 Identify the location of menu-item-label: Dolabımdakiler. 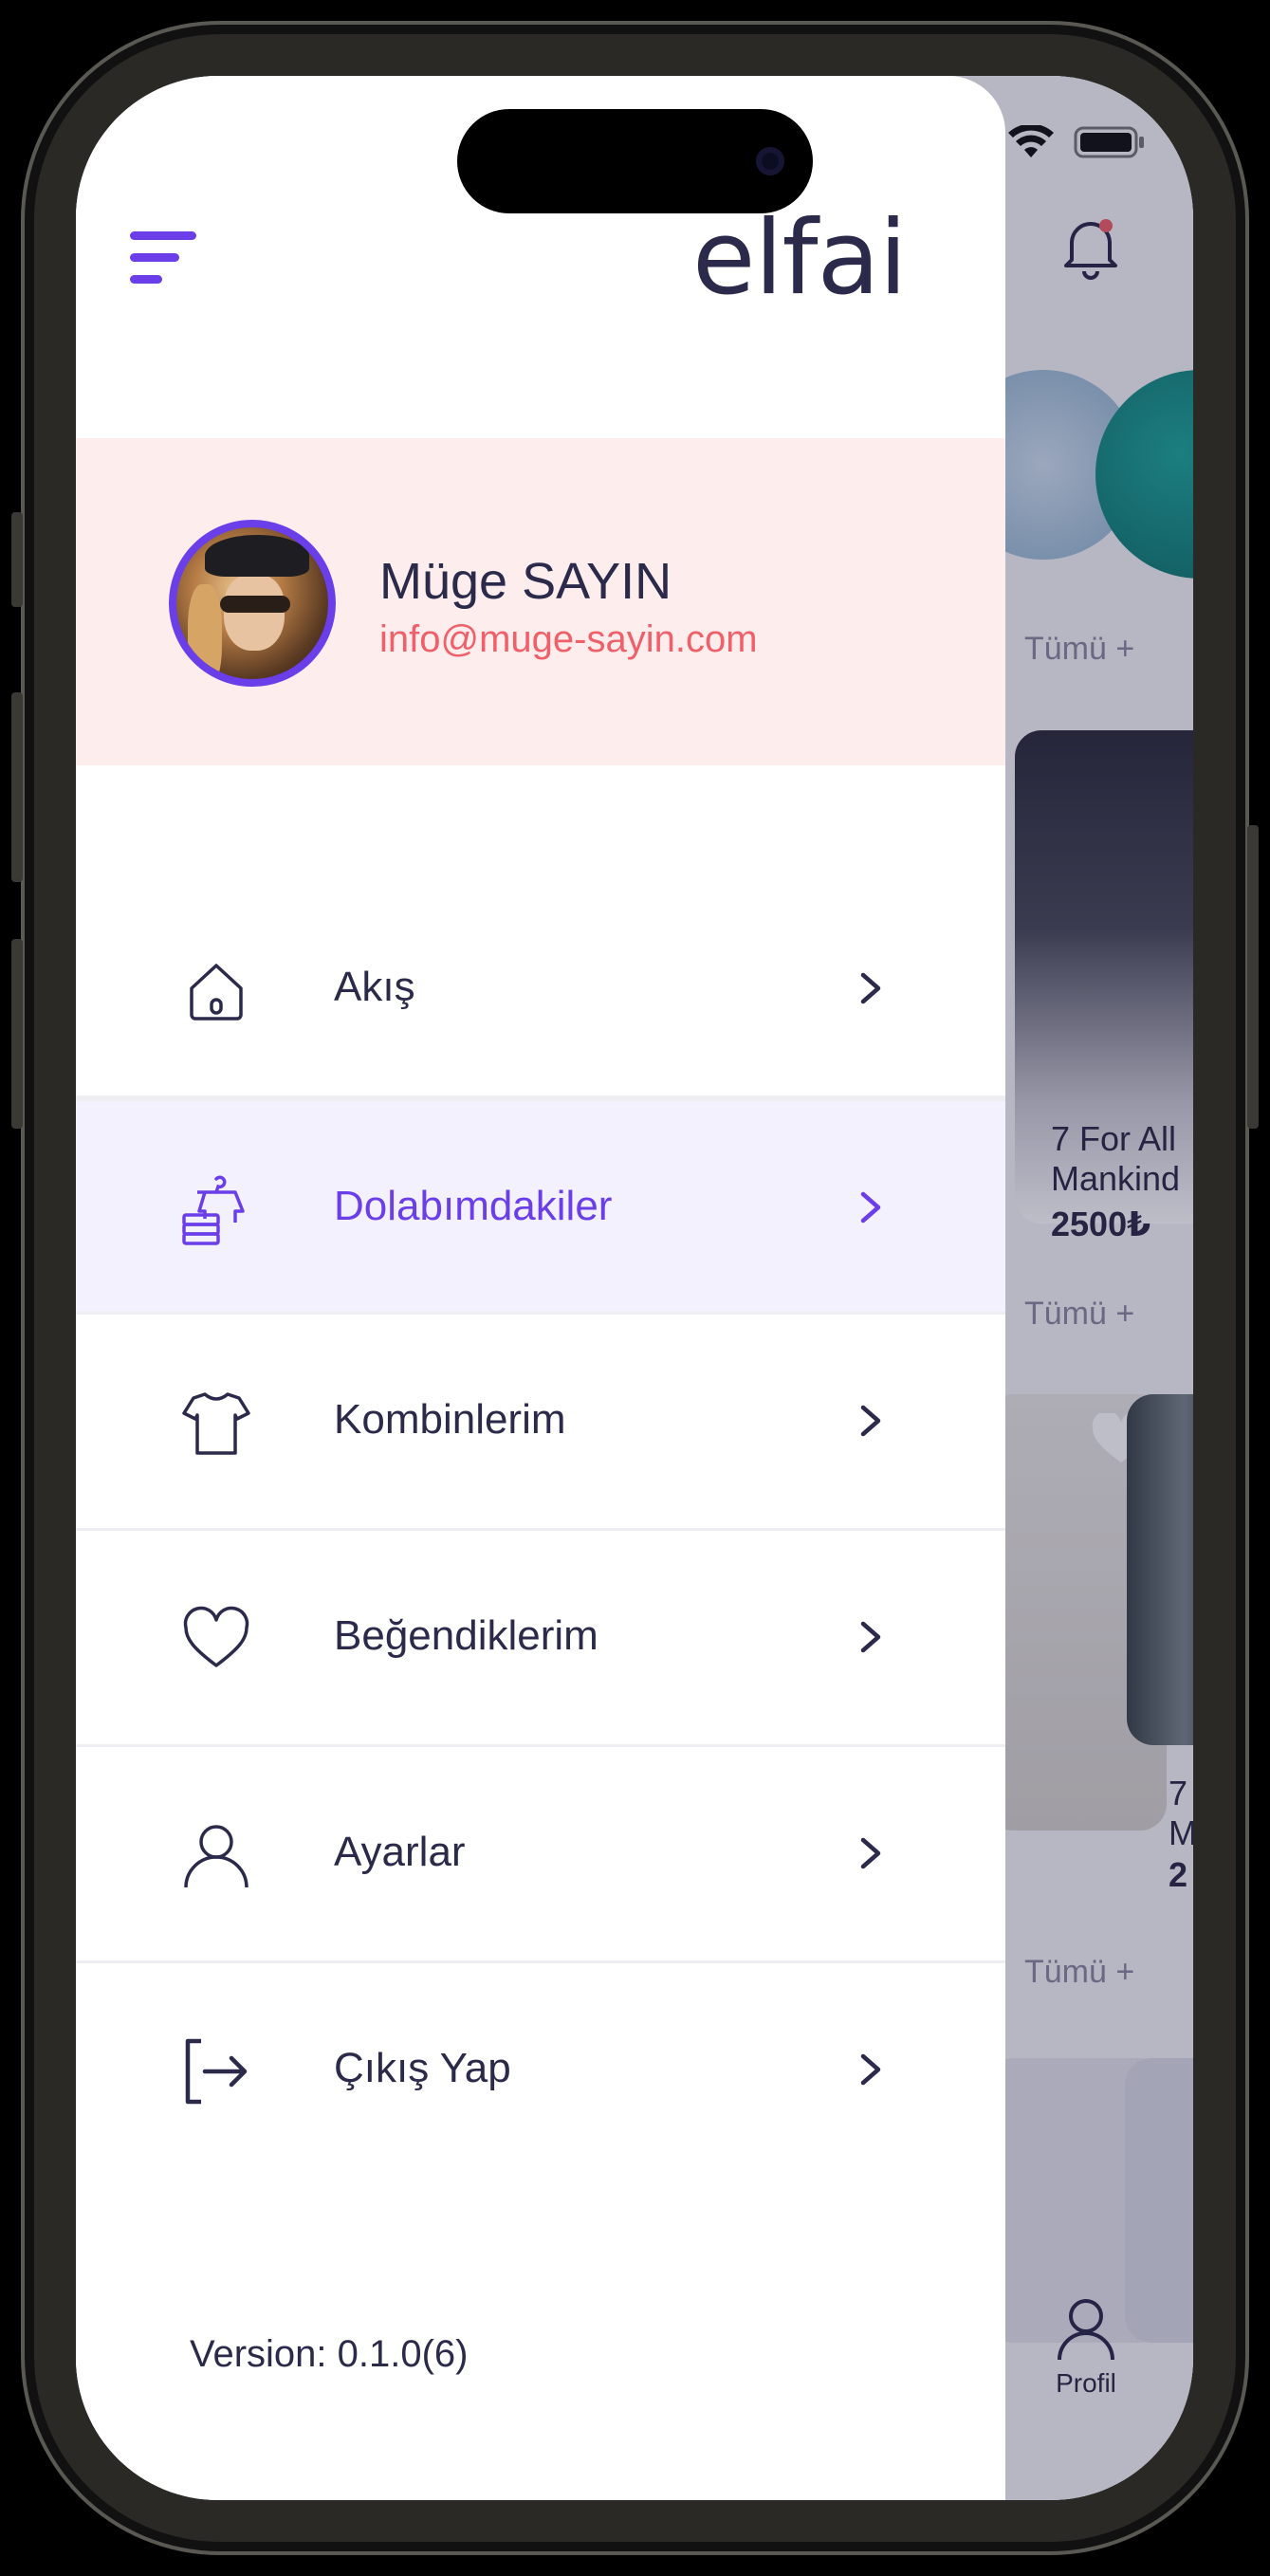
(473, 1206).